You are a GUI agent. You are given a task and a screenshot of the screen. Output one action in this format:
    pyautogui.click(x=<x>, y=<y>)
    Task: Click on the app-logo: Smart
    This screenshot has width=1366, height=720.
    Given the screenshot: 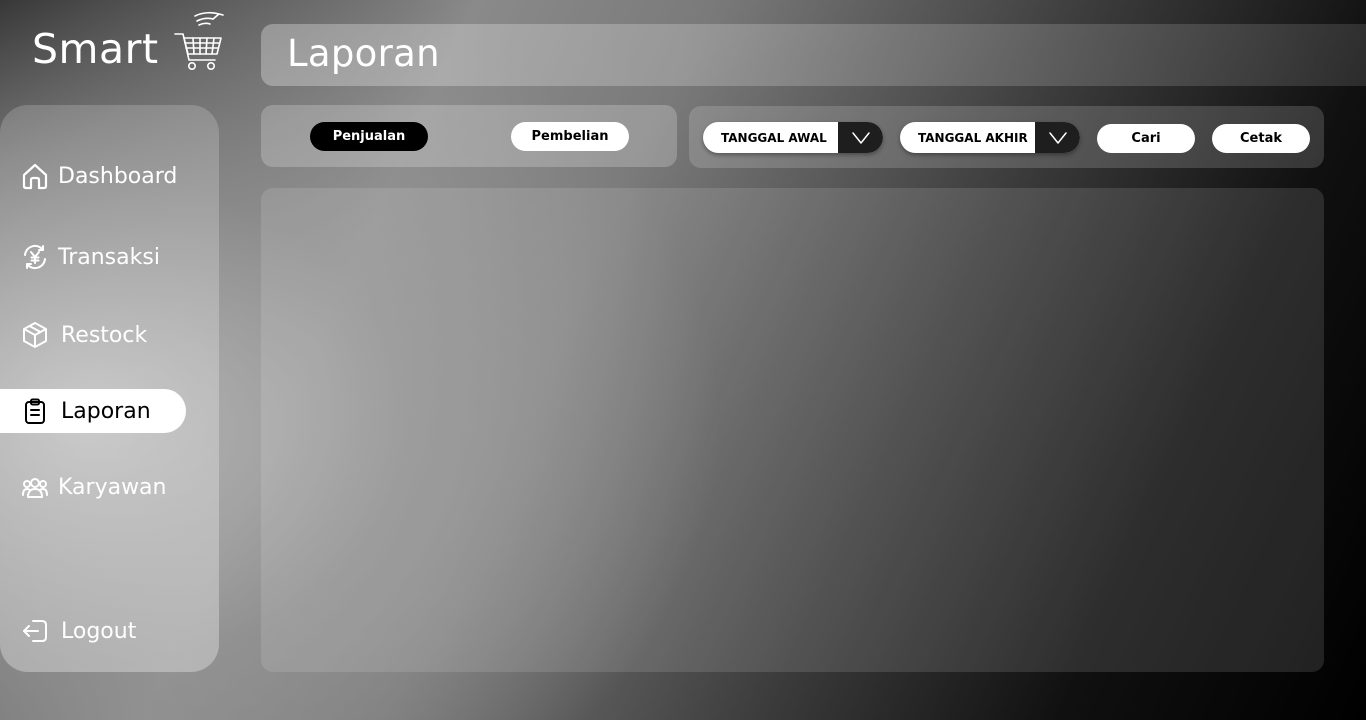 What is the action you would take?
    pyautogui.click(x=128, y=46)
    